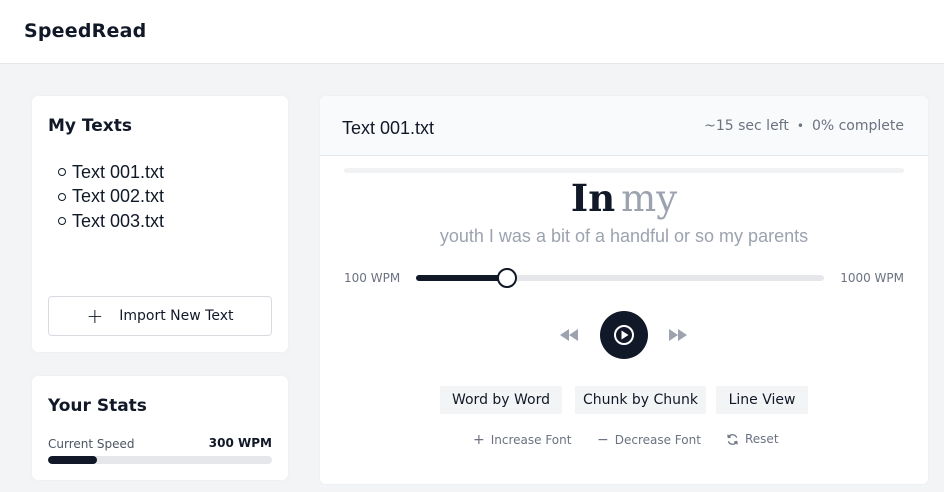  What do you see at coordinates (160, 460) in the screenshot?
I see `current-speed-bar` at bounding box center [160, 460].